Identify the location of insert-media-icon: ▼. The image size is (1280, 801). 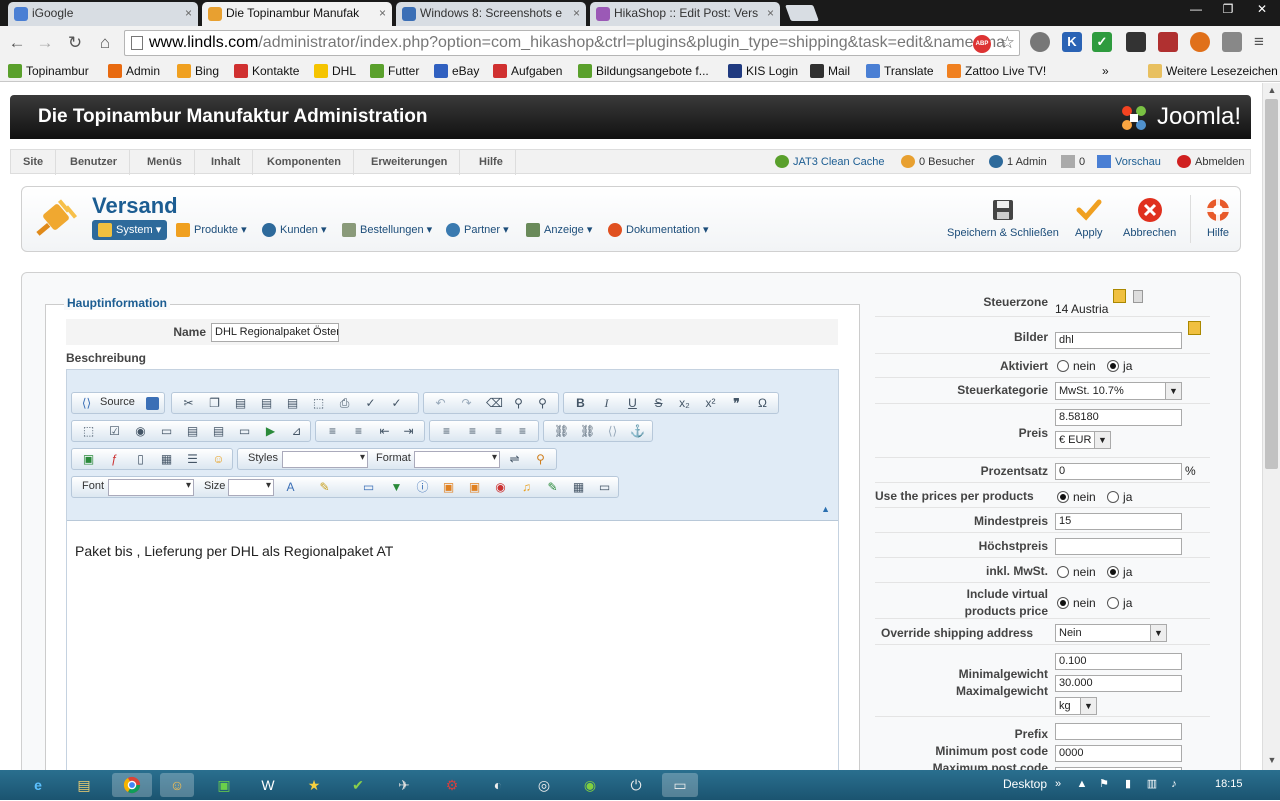
(396, 487).